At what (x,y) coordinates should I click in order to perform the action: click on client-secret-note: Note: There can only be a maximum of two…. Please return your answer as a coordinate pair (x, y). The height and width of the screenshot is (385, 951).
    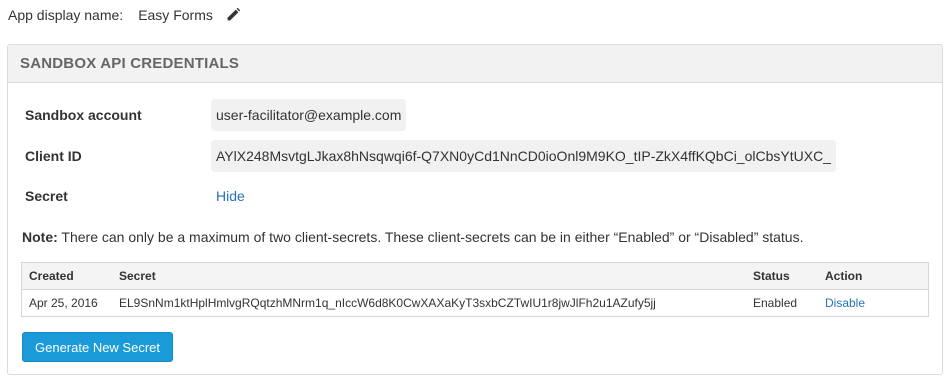
    Looking at the image, I should click on (413, 237).